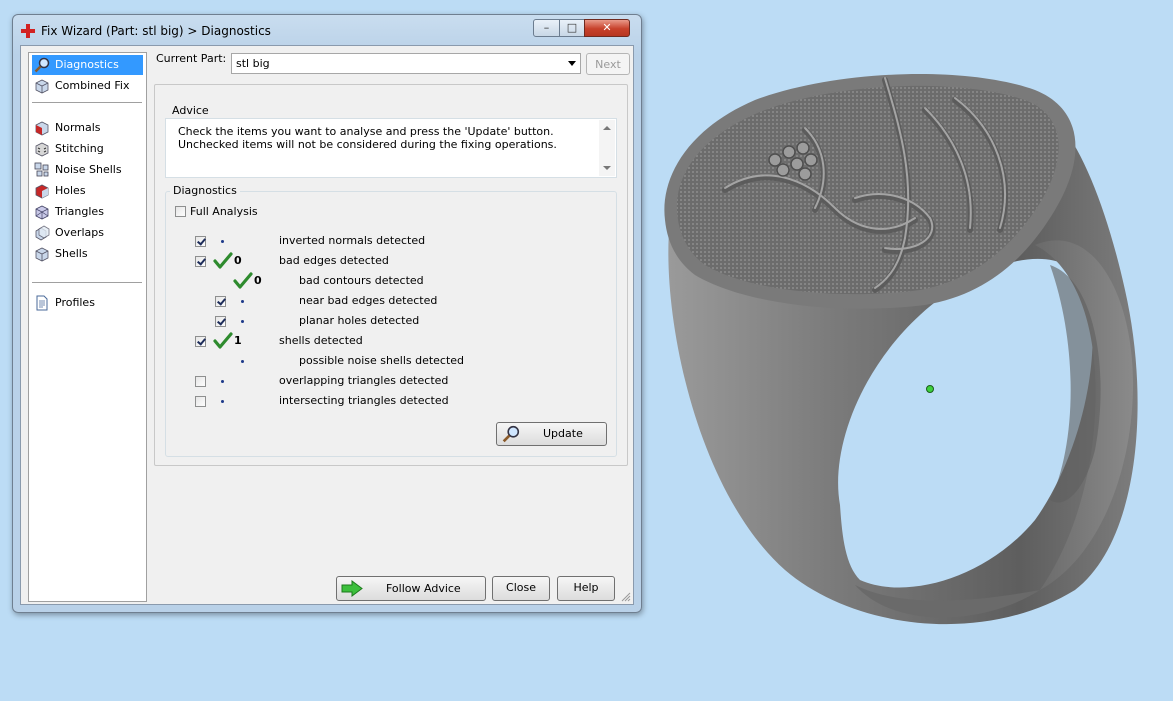 This screenshot has height=701, width=1173. I want to click on intersecting-triangles-label: intersecting triangles detected, so click(364, 400).